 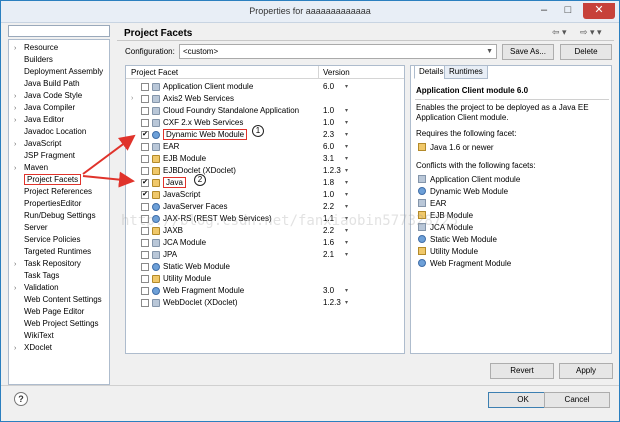 What do you see at coordinates (265, 291) in the screenshot?
I see `facet-row: Web Fragment Module 3.0 ▾` at bounding box center [265, 291].